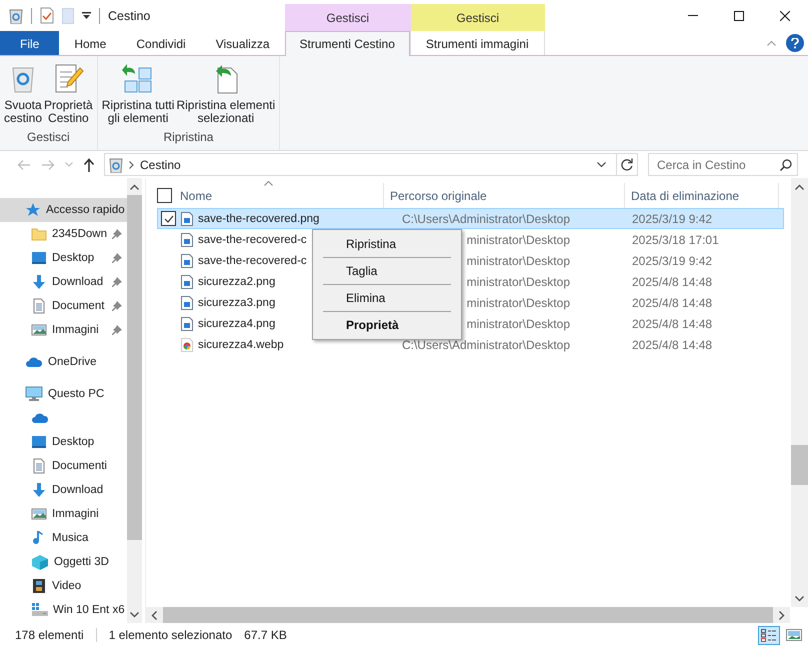 Image resolution: width=808 pixels, height=646 pixels. Describe the element at coordinates (161, 43) in the screenshot. I see `ribbon-tab: Condividi` at that location.